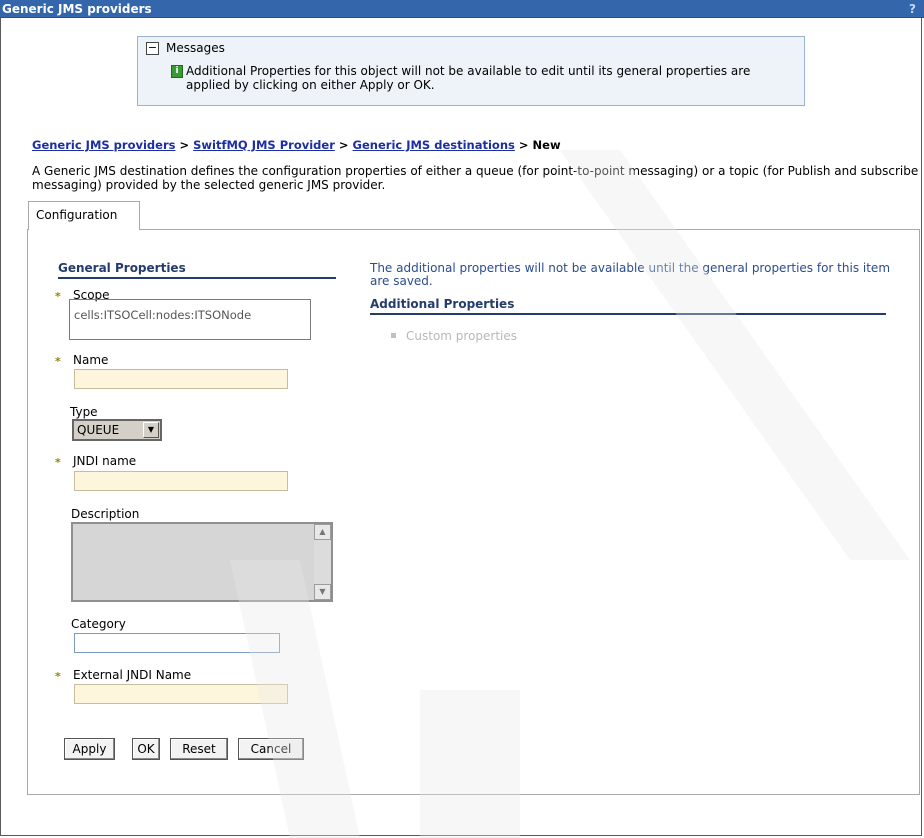 Image resolution: width=924 pixels, height=838 pixels. What do you see at coordinates (195, 48) in the screenshot?
I see `messages-title: Messages` at bounding box center [195, 48].